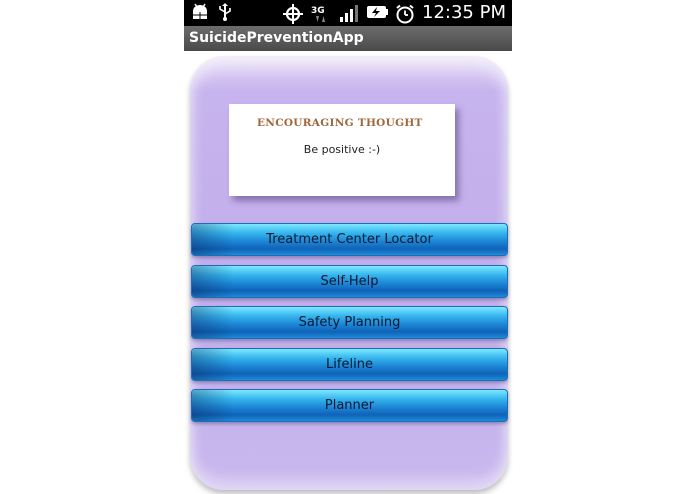 This screenshot has height=494, width=695. I want to click on button-label: Safety Planning, so click(349, 322).